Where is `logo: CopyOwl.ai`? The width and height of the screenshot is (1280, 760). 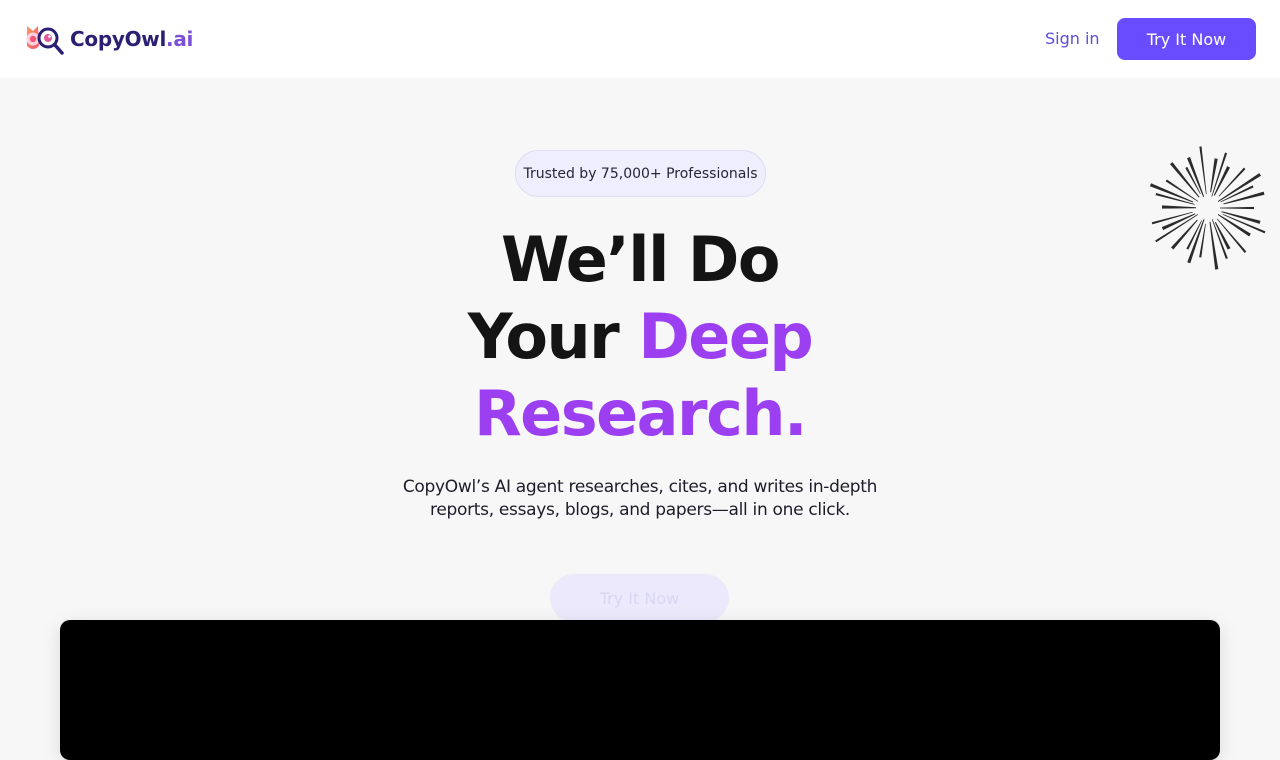 logo: CopyOwl.ai is located at coordinates (108, 39).